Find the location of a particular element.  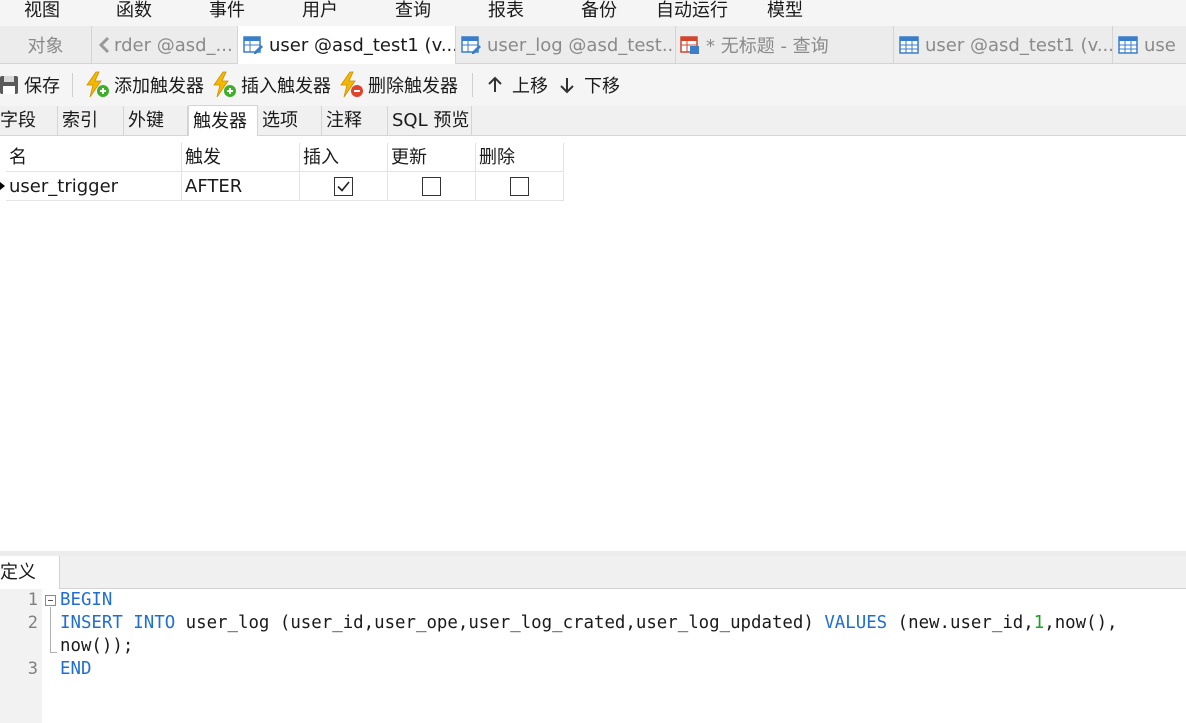

column-header-insert: 插入 is located at coordinates (344, 157).